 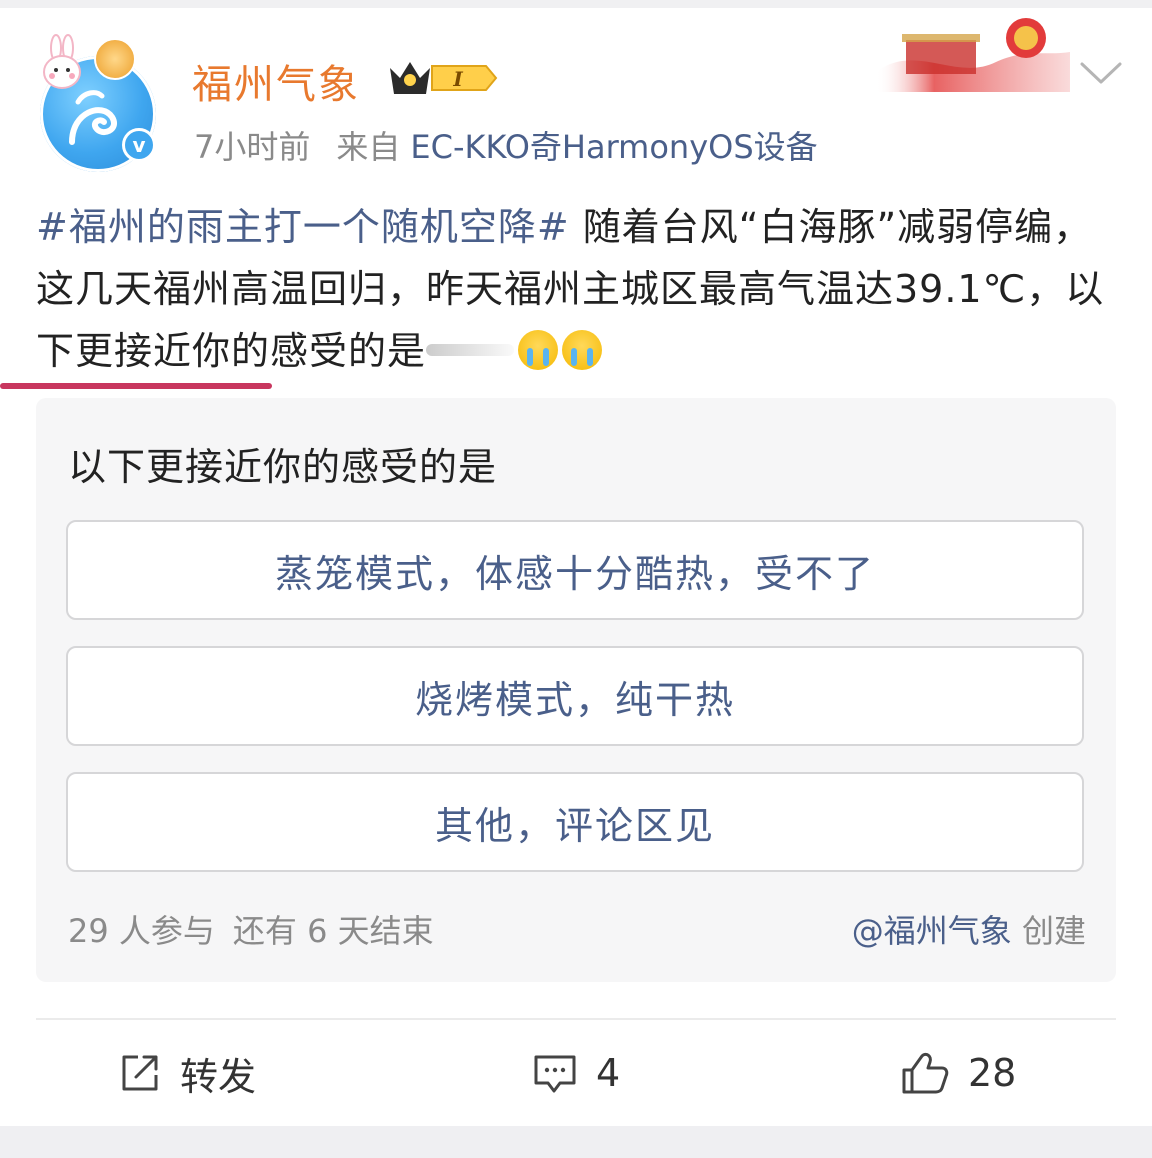 What do you see at coordinates (576, 1142) in the screenshot?
I see `bottom-separator` at bounding box center [576, 1142].